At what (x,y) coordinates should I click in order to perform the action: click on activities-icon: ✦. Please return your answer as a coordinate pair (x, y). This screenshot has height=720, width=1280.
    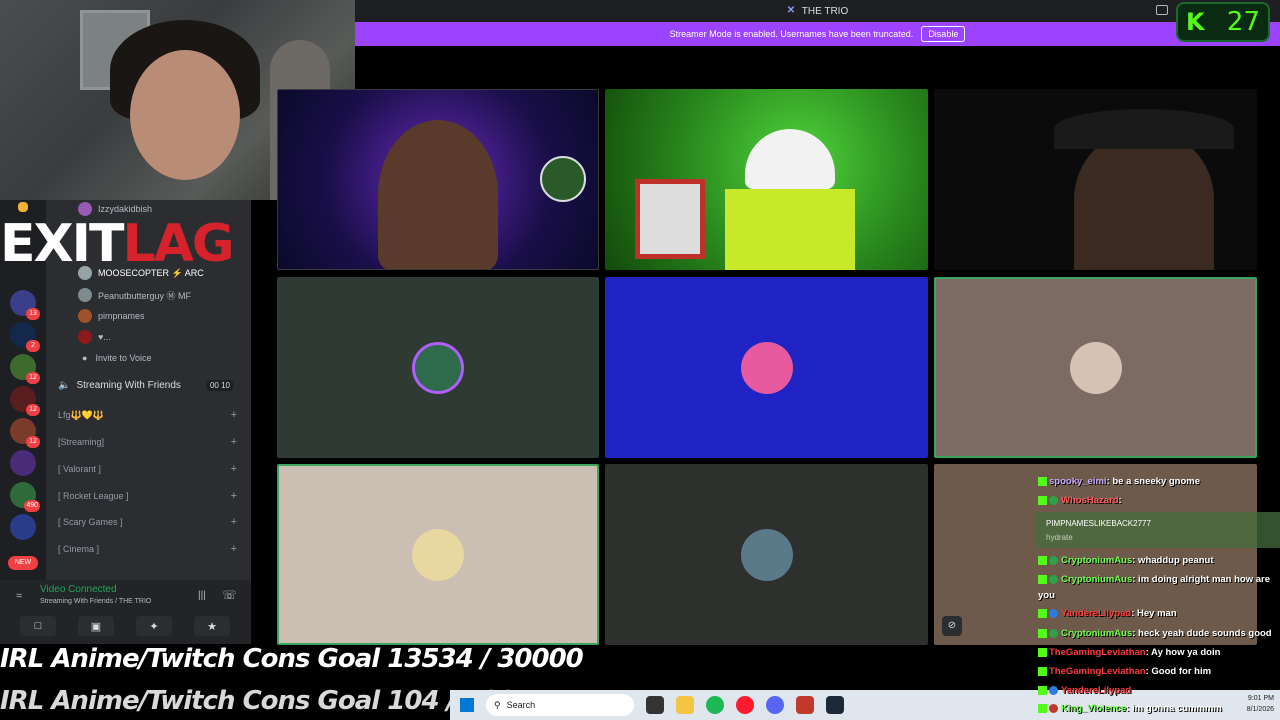
    Looking at the image, I should click on (154, 626).